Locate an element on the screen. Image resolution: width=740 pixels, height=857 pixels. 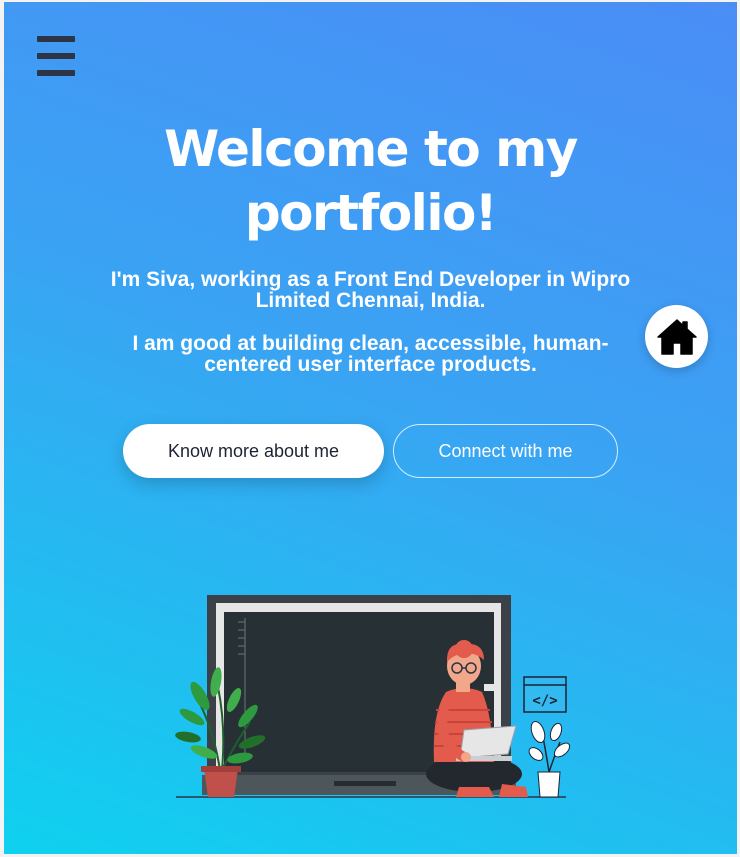
page-title: Welcome to my portfolio! is located at coordinates (371, 181).